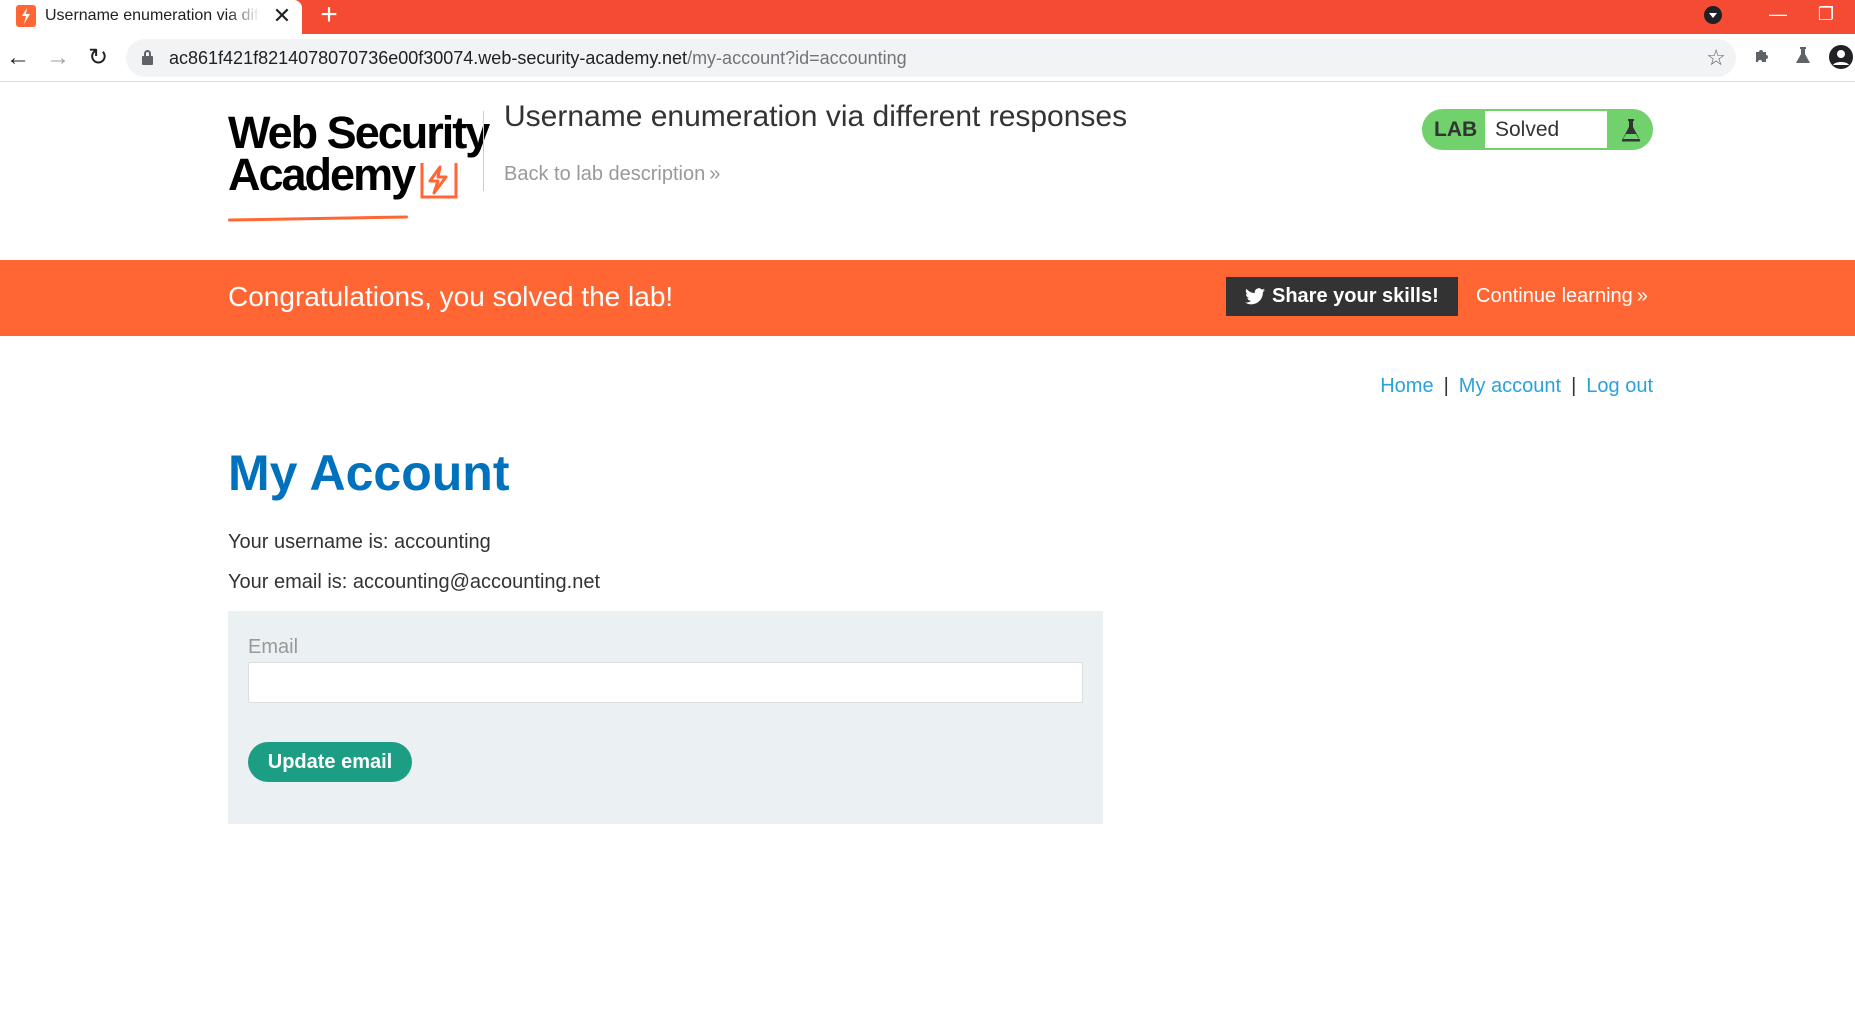  Describe the element at coordinates (439, 181) in the screenshot. I see `logo-bolt-icon` at that location.